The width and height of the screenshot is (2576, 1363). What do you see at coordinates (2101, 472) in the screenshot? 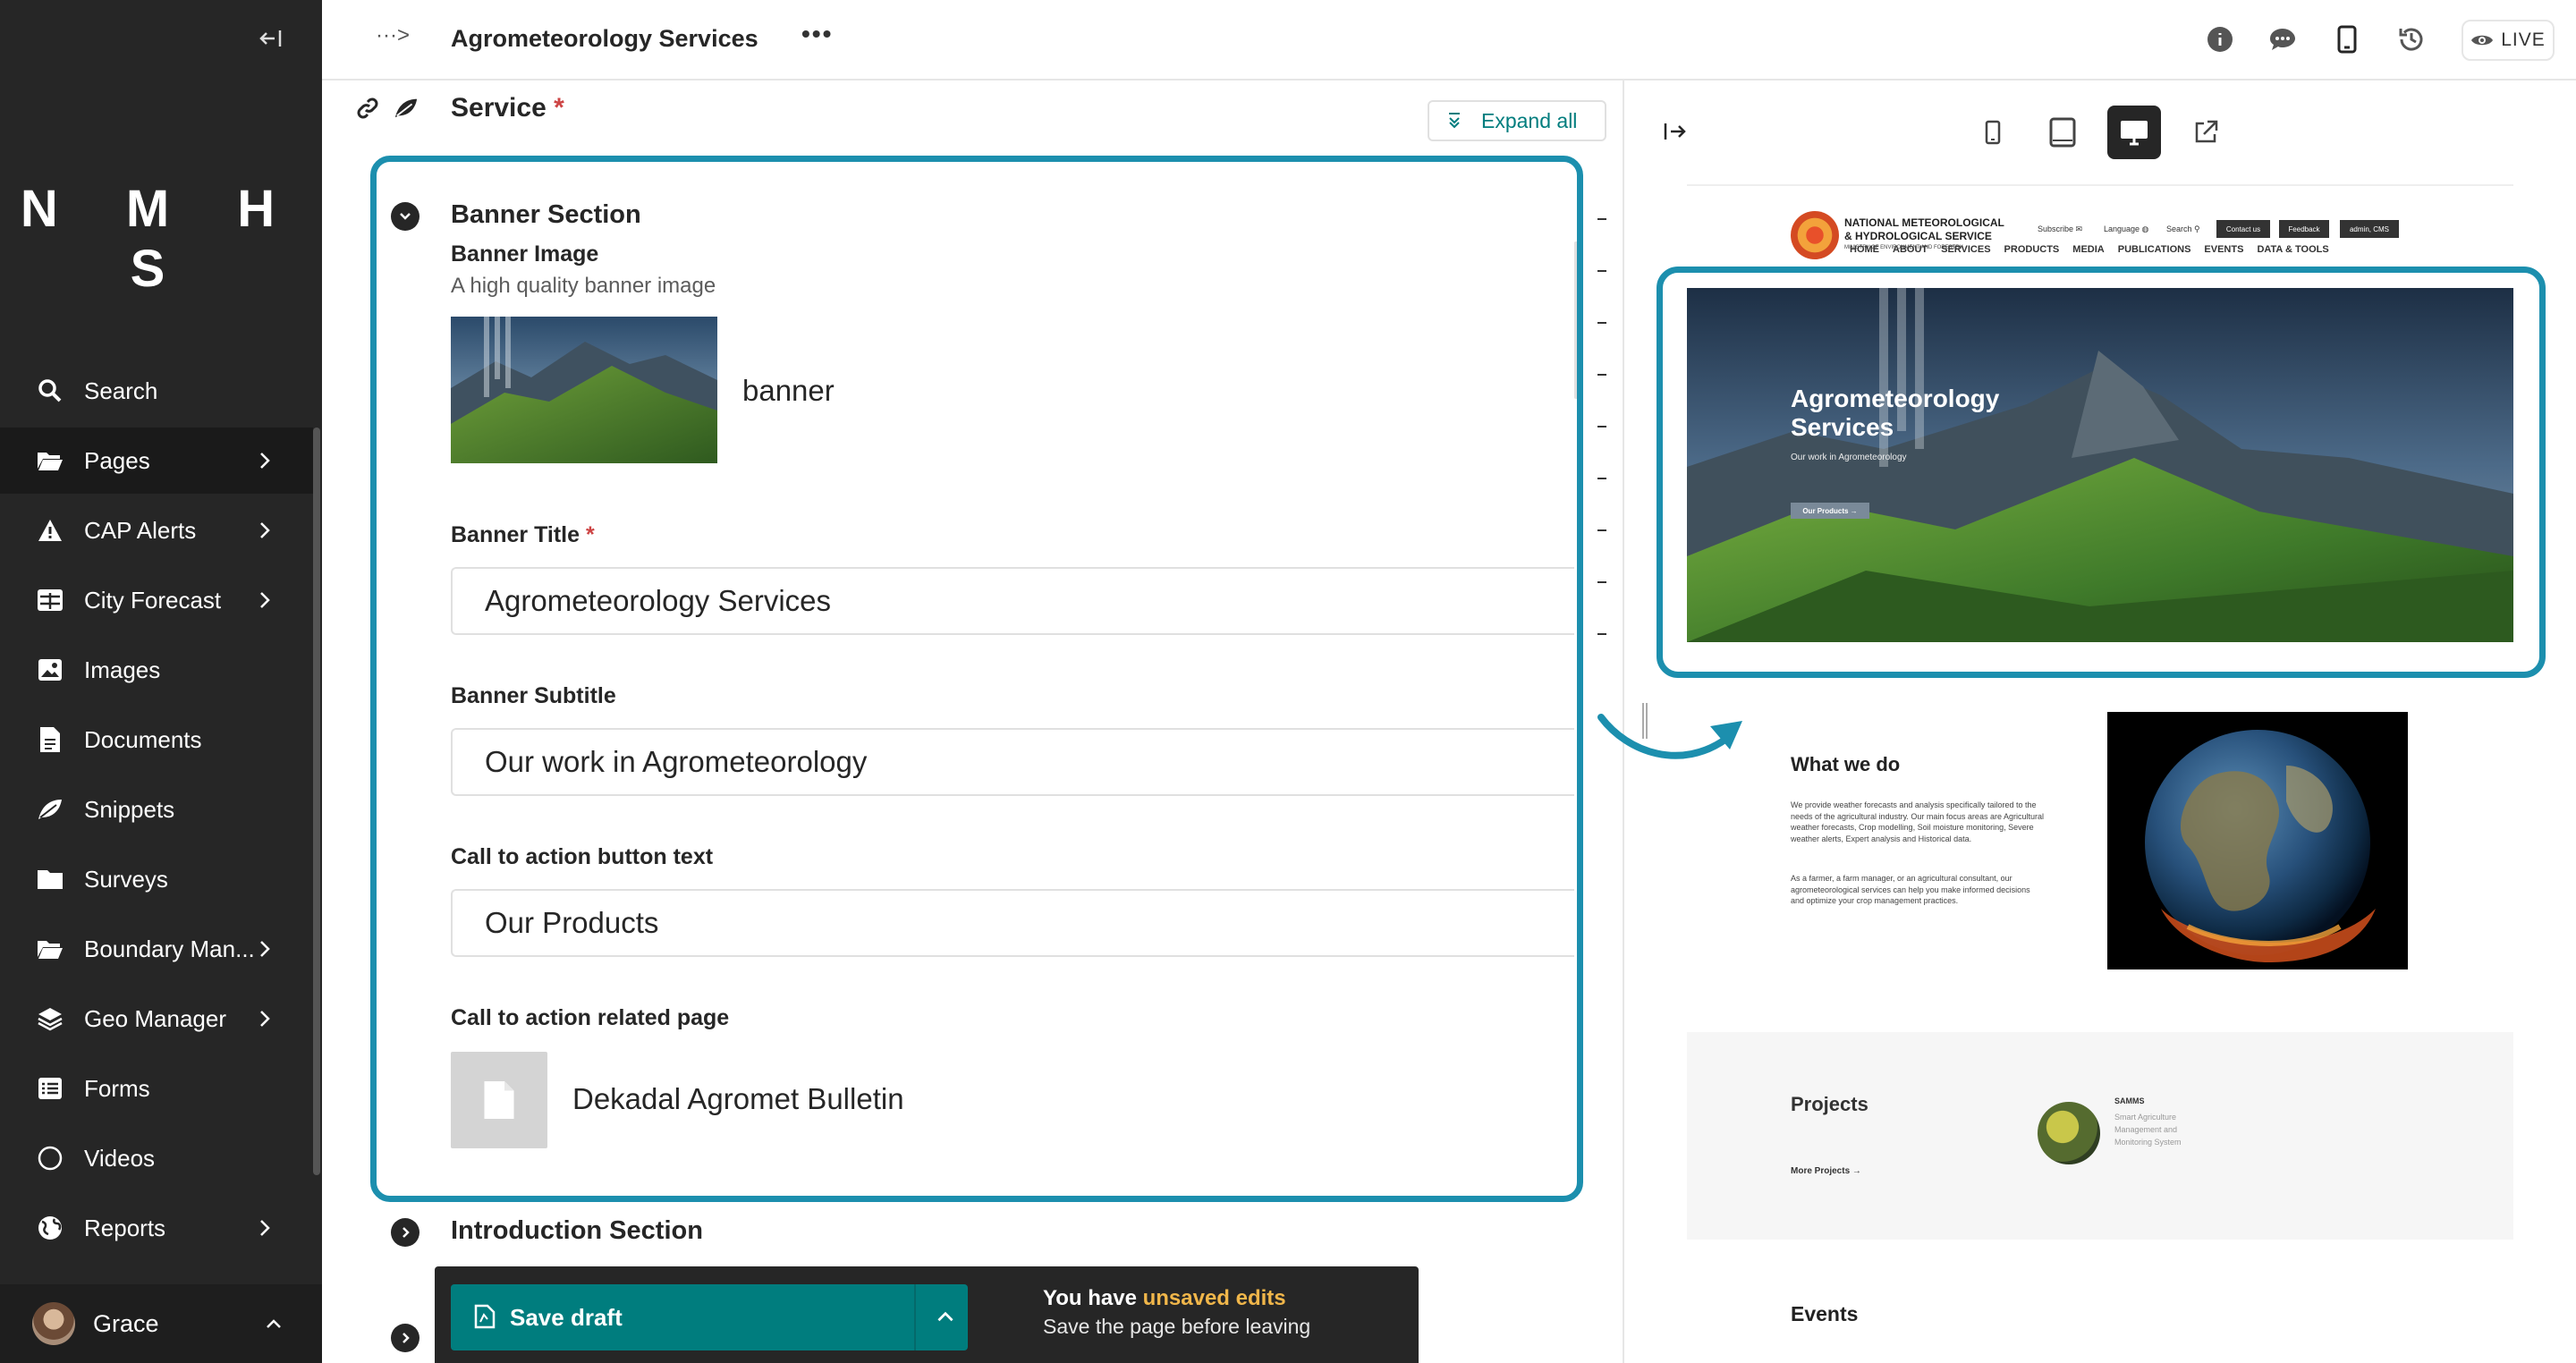
I see `preview-hero-highlight` at bounding box center [2101, 472].